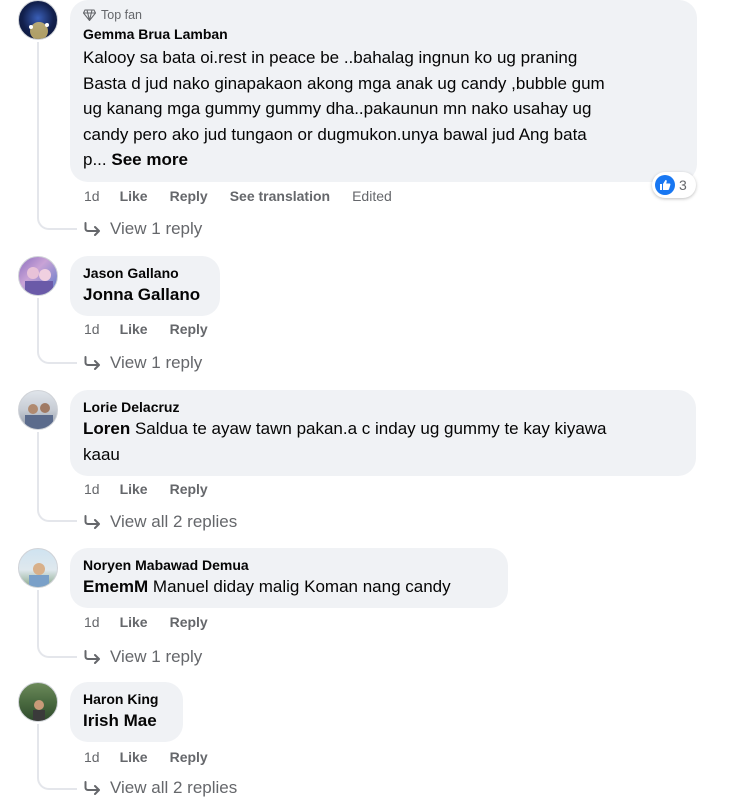  Describe the element at coordinates (89, 15) in the screenshot. I see `diamond-icon` at that location.